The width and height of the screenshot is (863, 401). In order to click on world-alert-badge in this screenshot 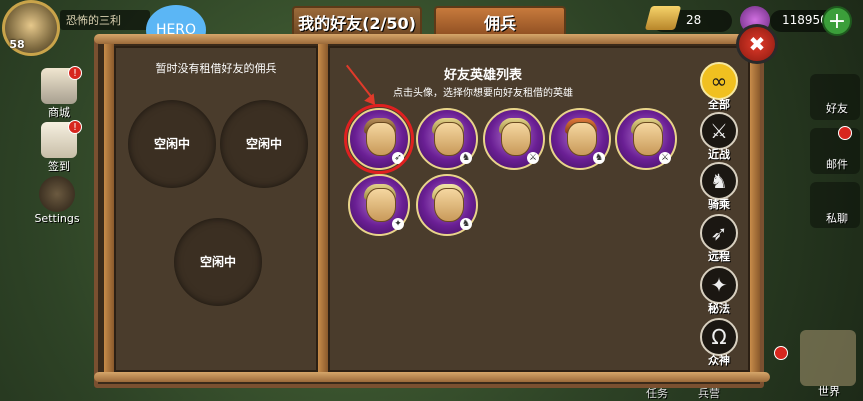, I will do `click(781, 353)`.